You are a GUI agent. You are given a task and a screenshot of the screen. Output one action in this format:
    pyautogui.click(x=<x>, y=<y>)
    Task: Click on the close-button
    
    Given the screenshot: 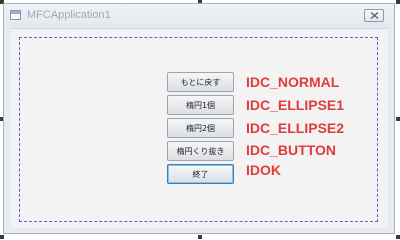 What is the action you would take?
    pyautogui.click(x=374, y=15)
    